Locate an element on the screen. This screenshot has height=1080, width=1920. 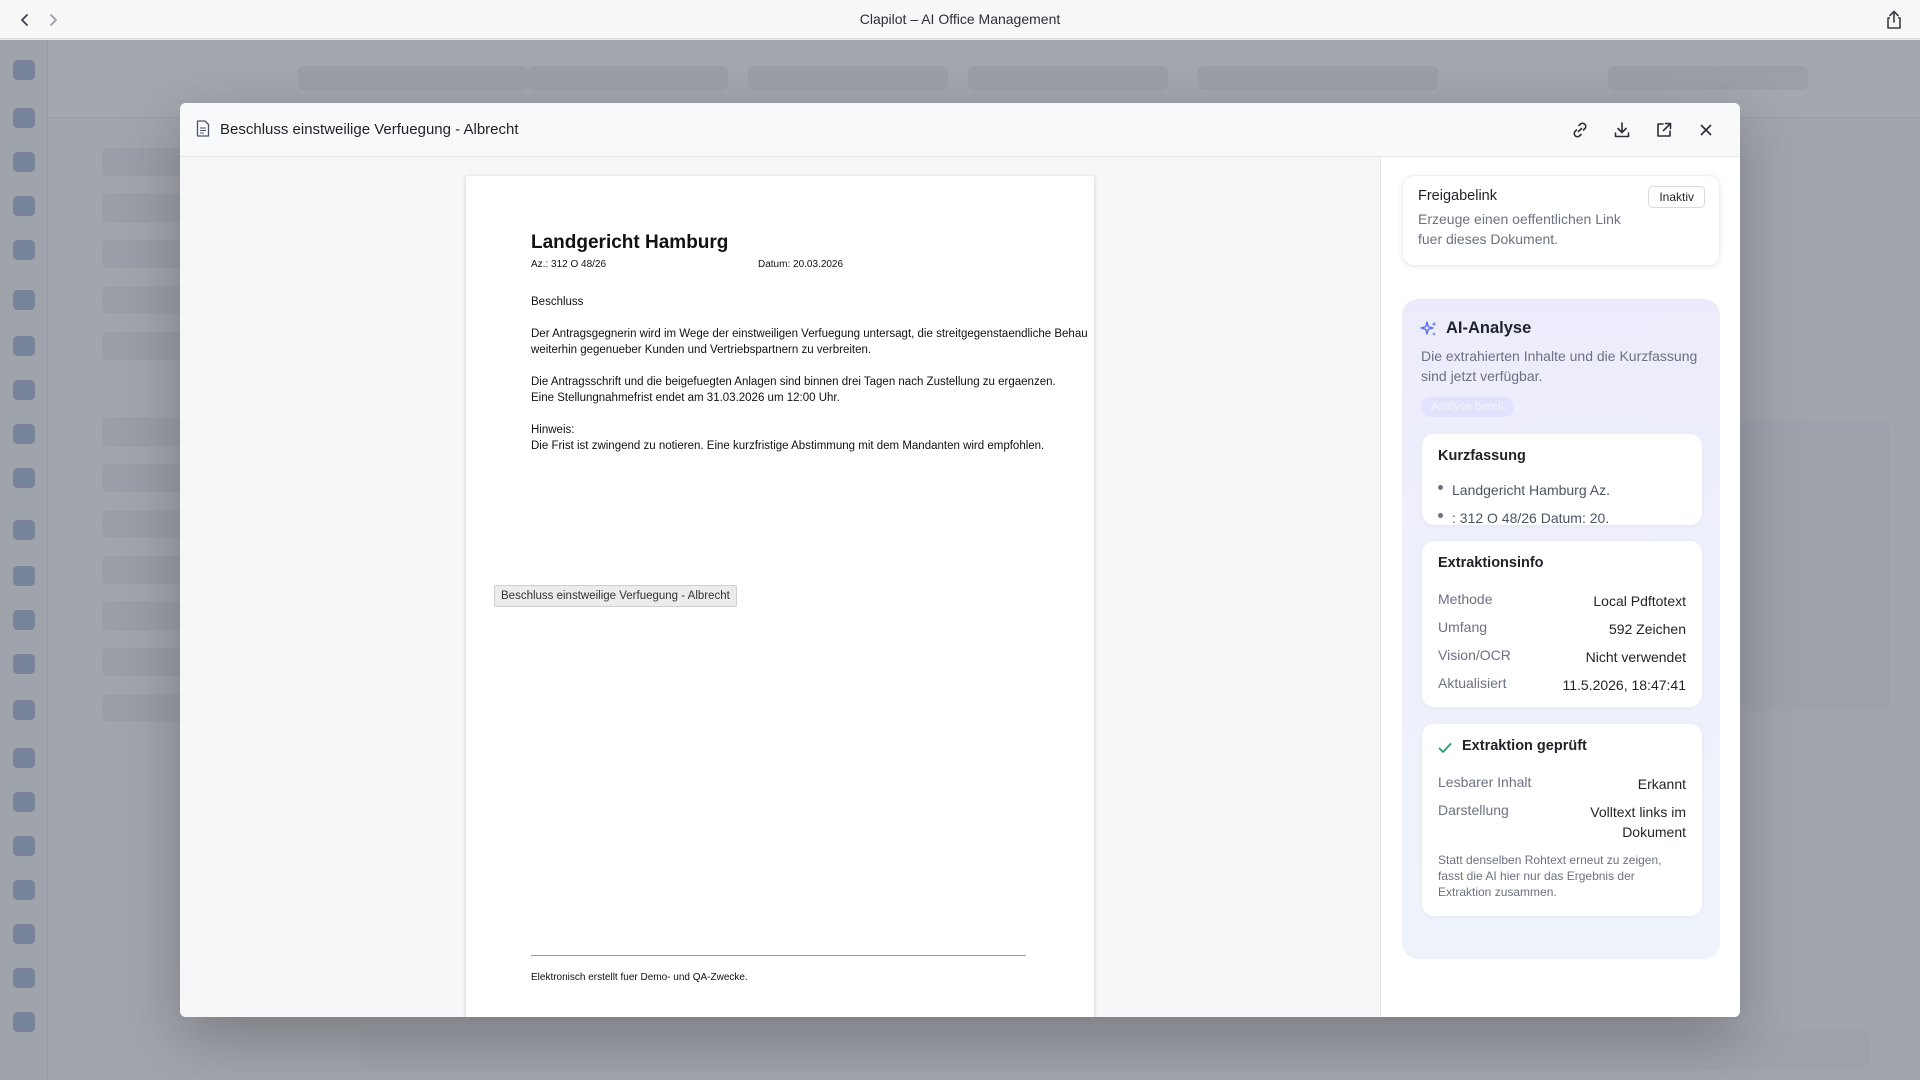
note-label: Hinweis: is located at coordinates (553, 430).